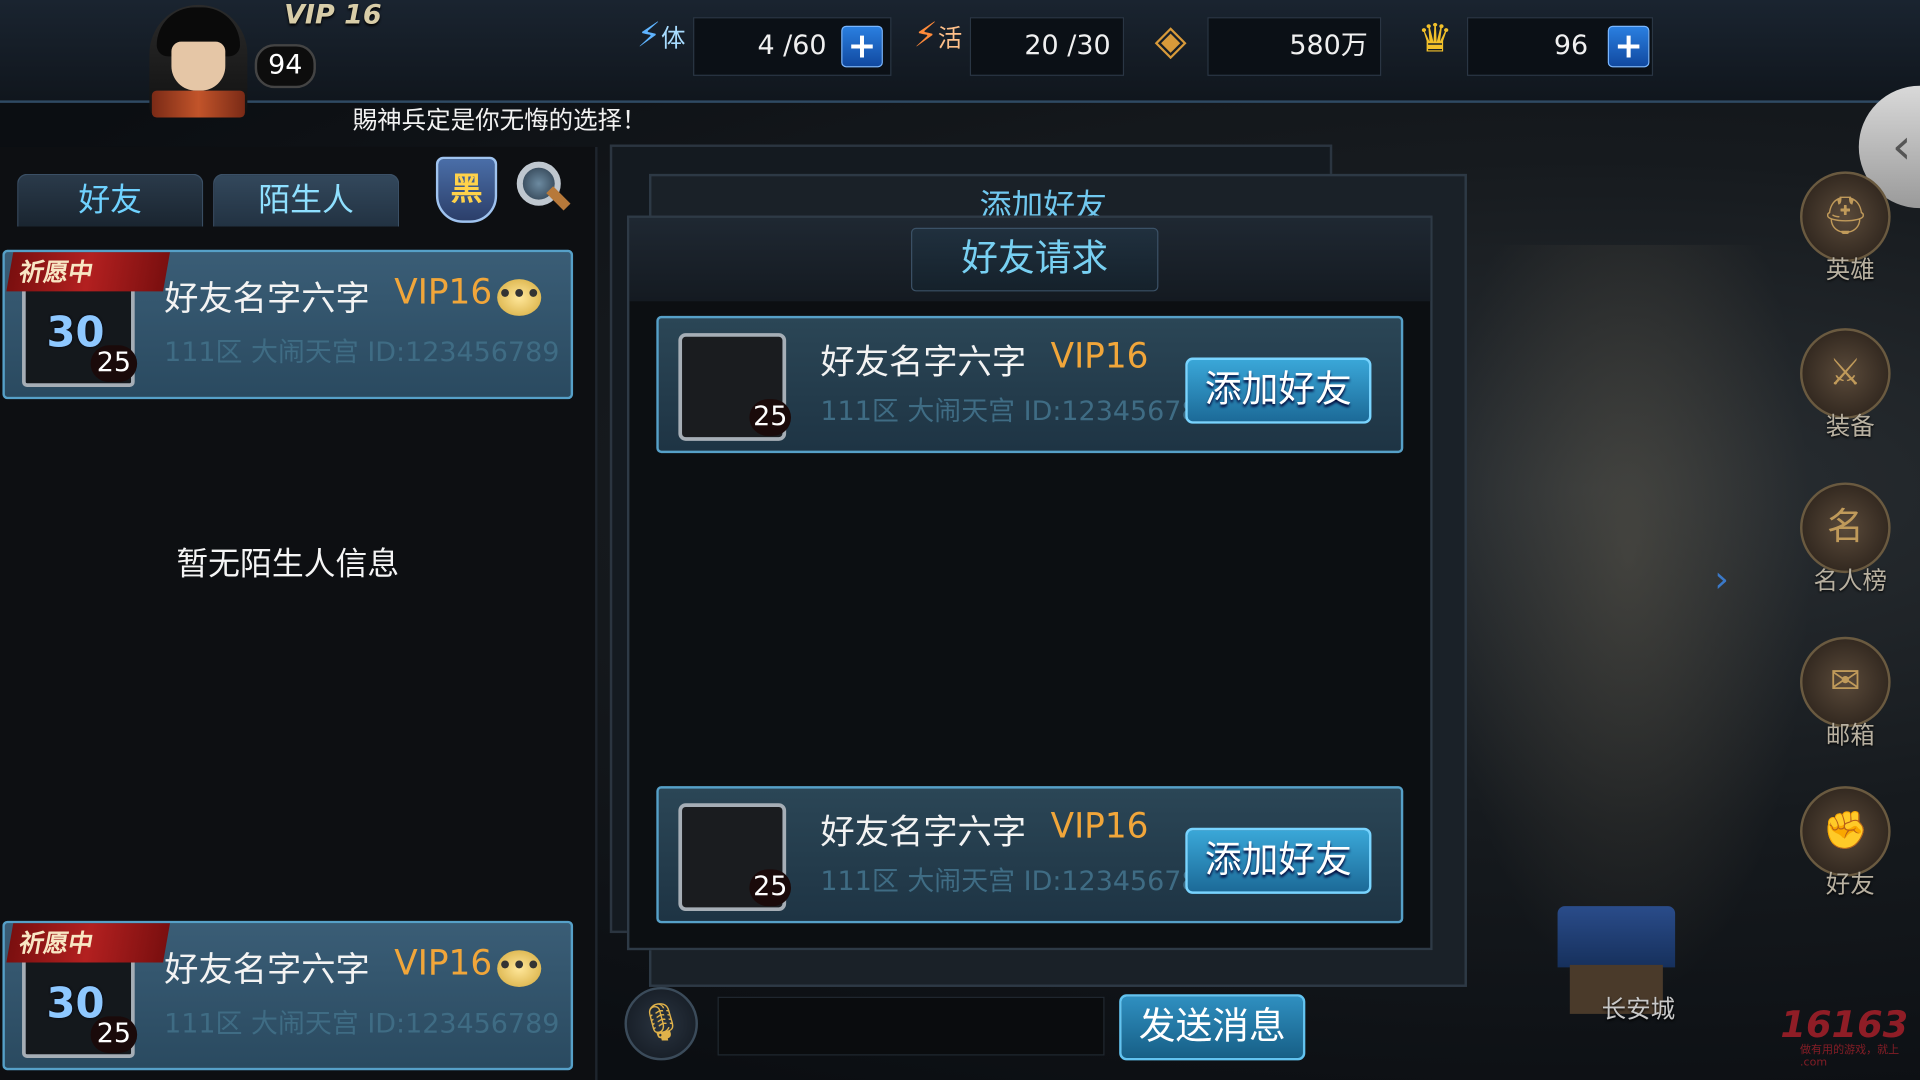 This screenshot has height=1080, width=1920. I want to click on chevron-right-icon: ›, so click(1721, 579).